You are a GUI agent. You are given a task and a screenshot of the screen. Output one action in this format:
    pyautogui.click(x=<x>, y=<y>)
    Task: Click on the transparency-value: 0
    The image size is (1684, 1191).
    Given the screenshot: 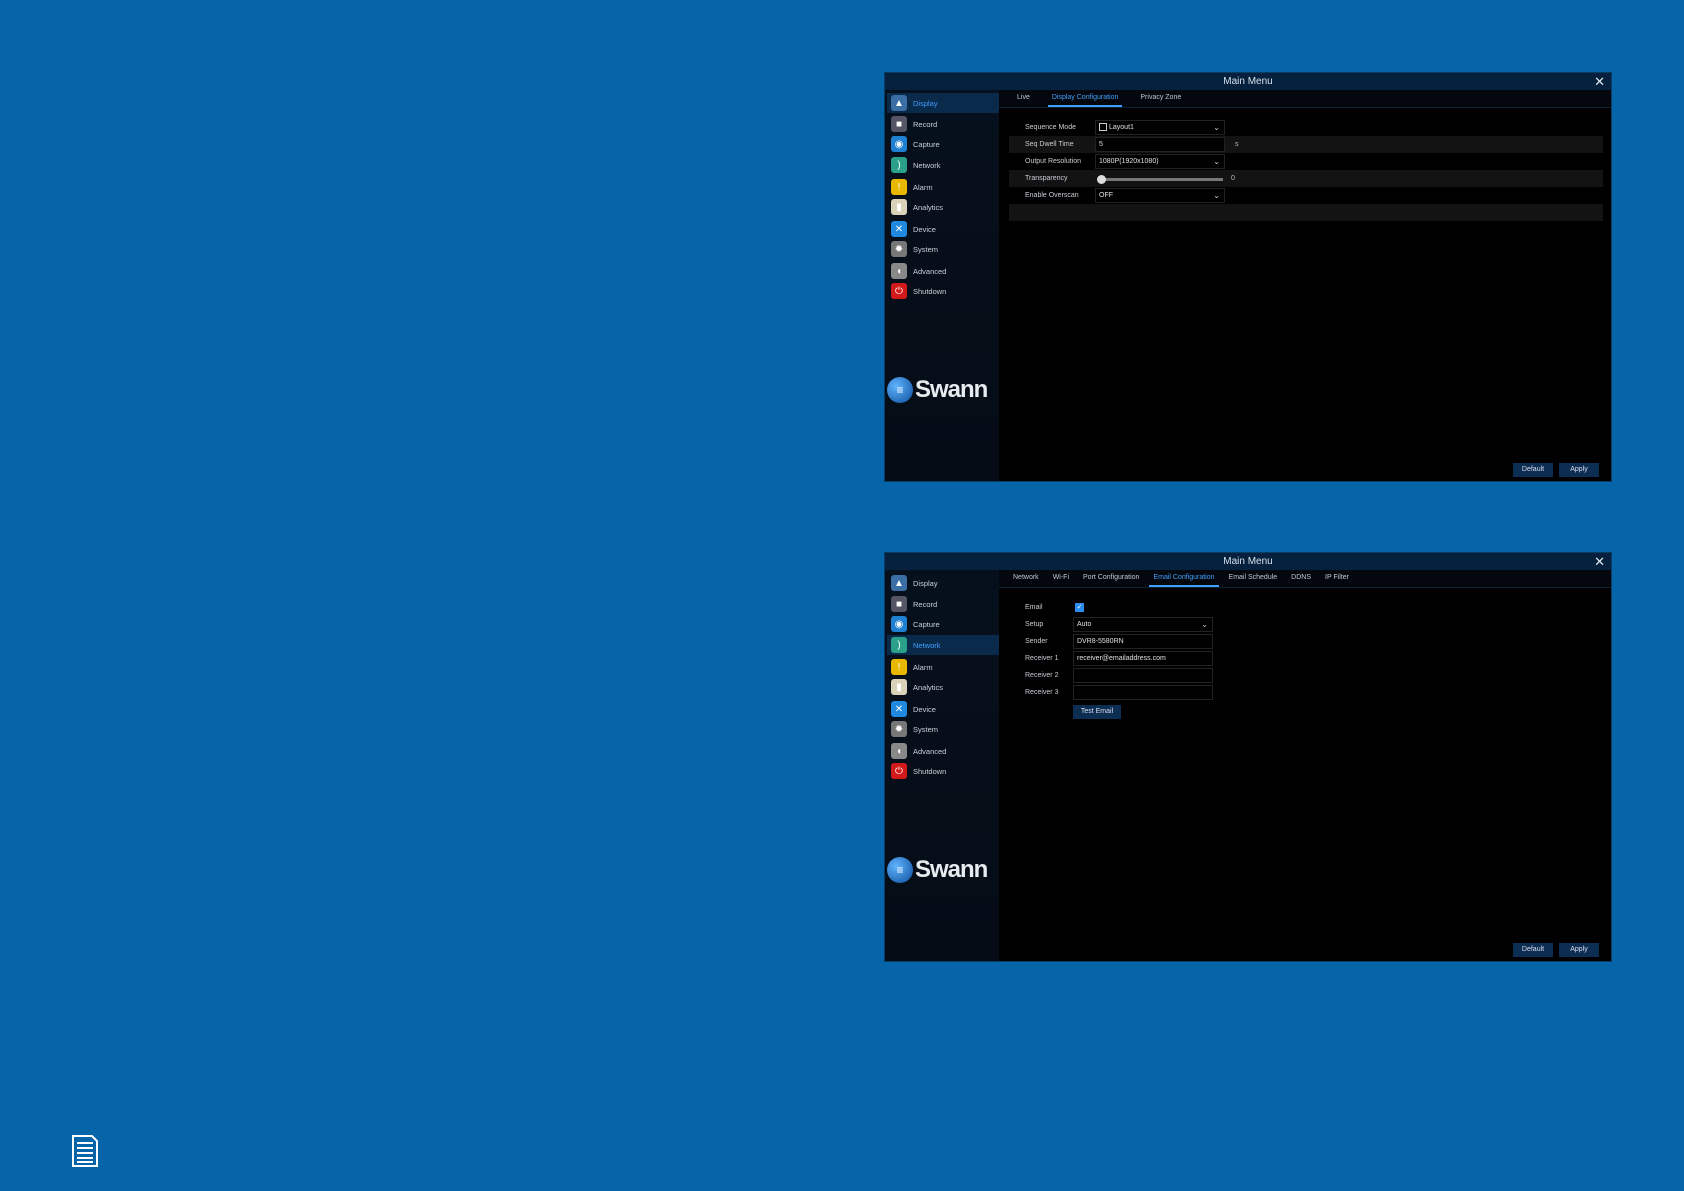 What is the action you would take?
    pyautogui.click(x=1233, y=178)
    